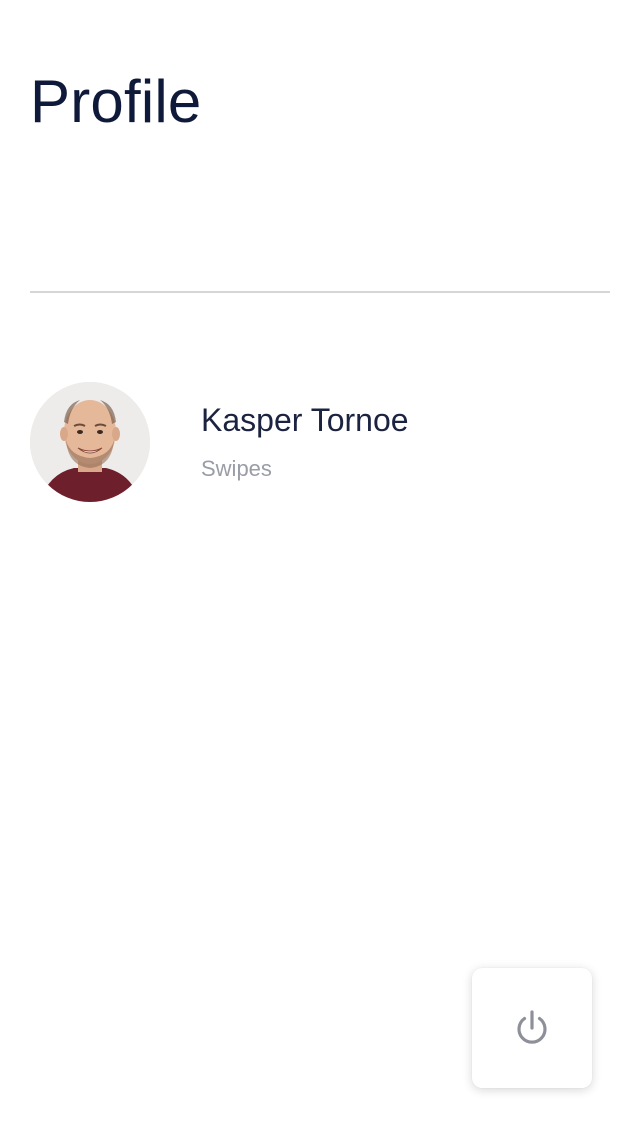 This screenshot has height=1136, width=640. I want to click on divider, so click(320, 292).